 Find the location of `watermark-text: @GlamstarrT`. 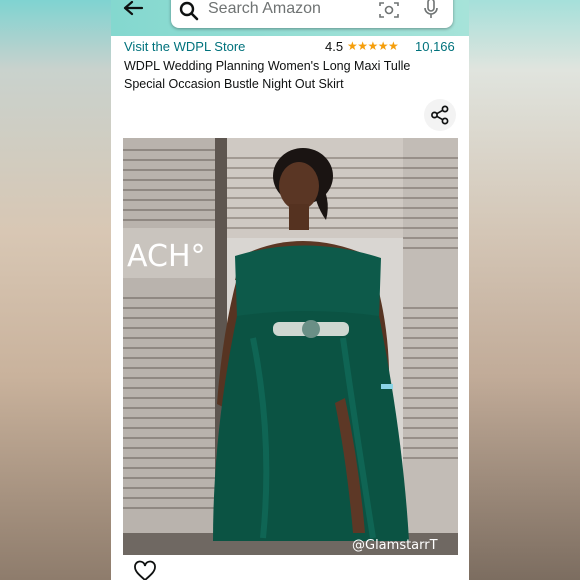

watermark-text: @GlamstarrT is located at coordinates (395, 545).